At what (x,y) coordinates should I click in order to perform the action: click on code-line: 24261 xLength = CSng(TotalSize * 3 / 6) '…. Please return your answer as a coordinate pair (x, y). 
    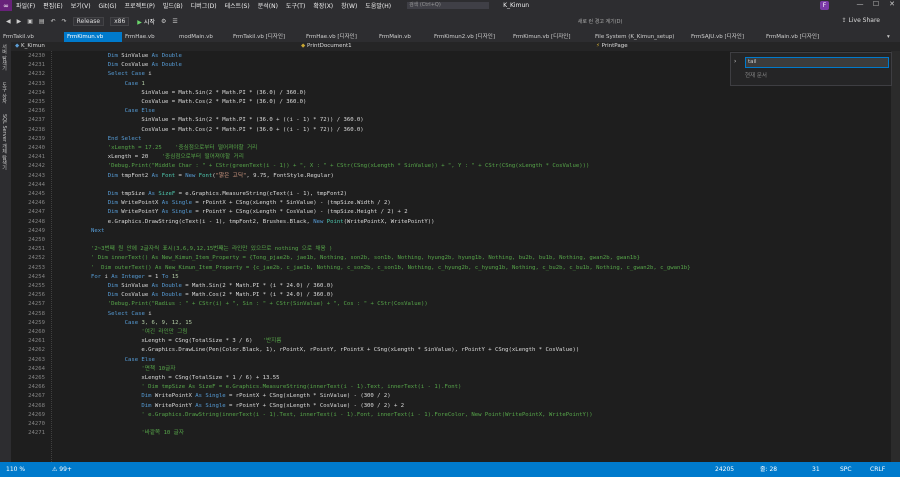
    Looking at the image, I should click on (451, 341).